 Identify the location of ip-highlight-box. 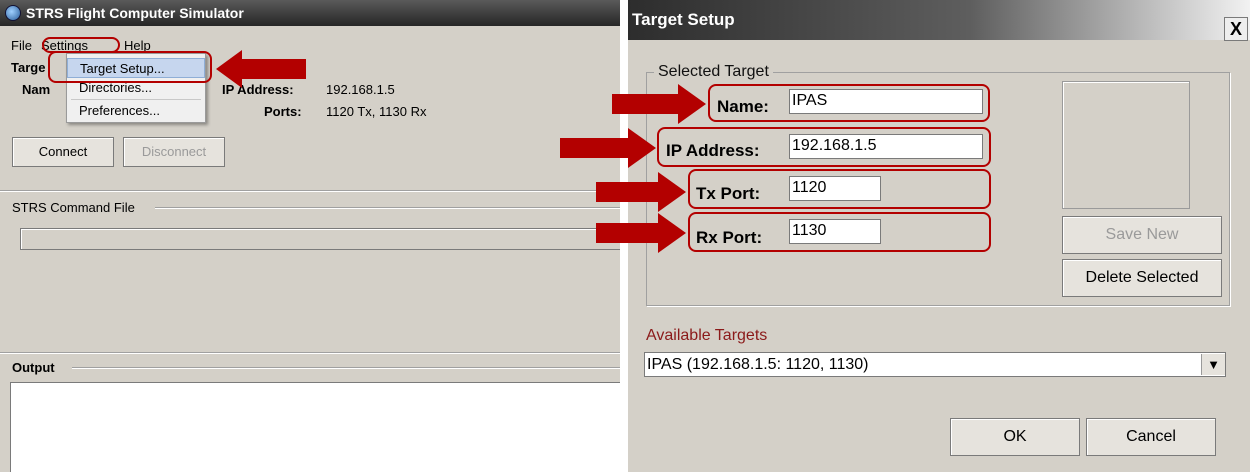
(824, 147).